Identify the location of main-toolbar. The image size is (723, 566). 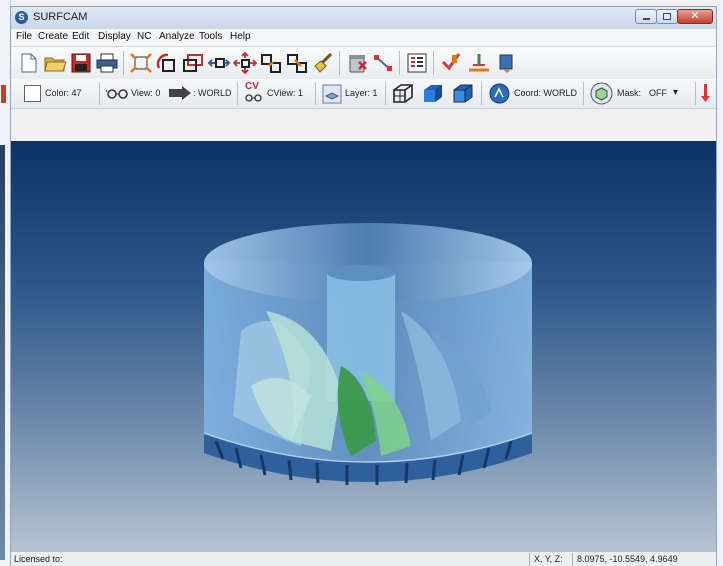
(363, 63).